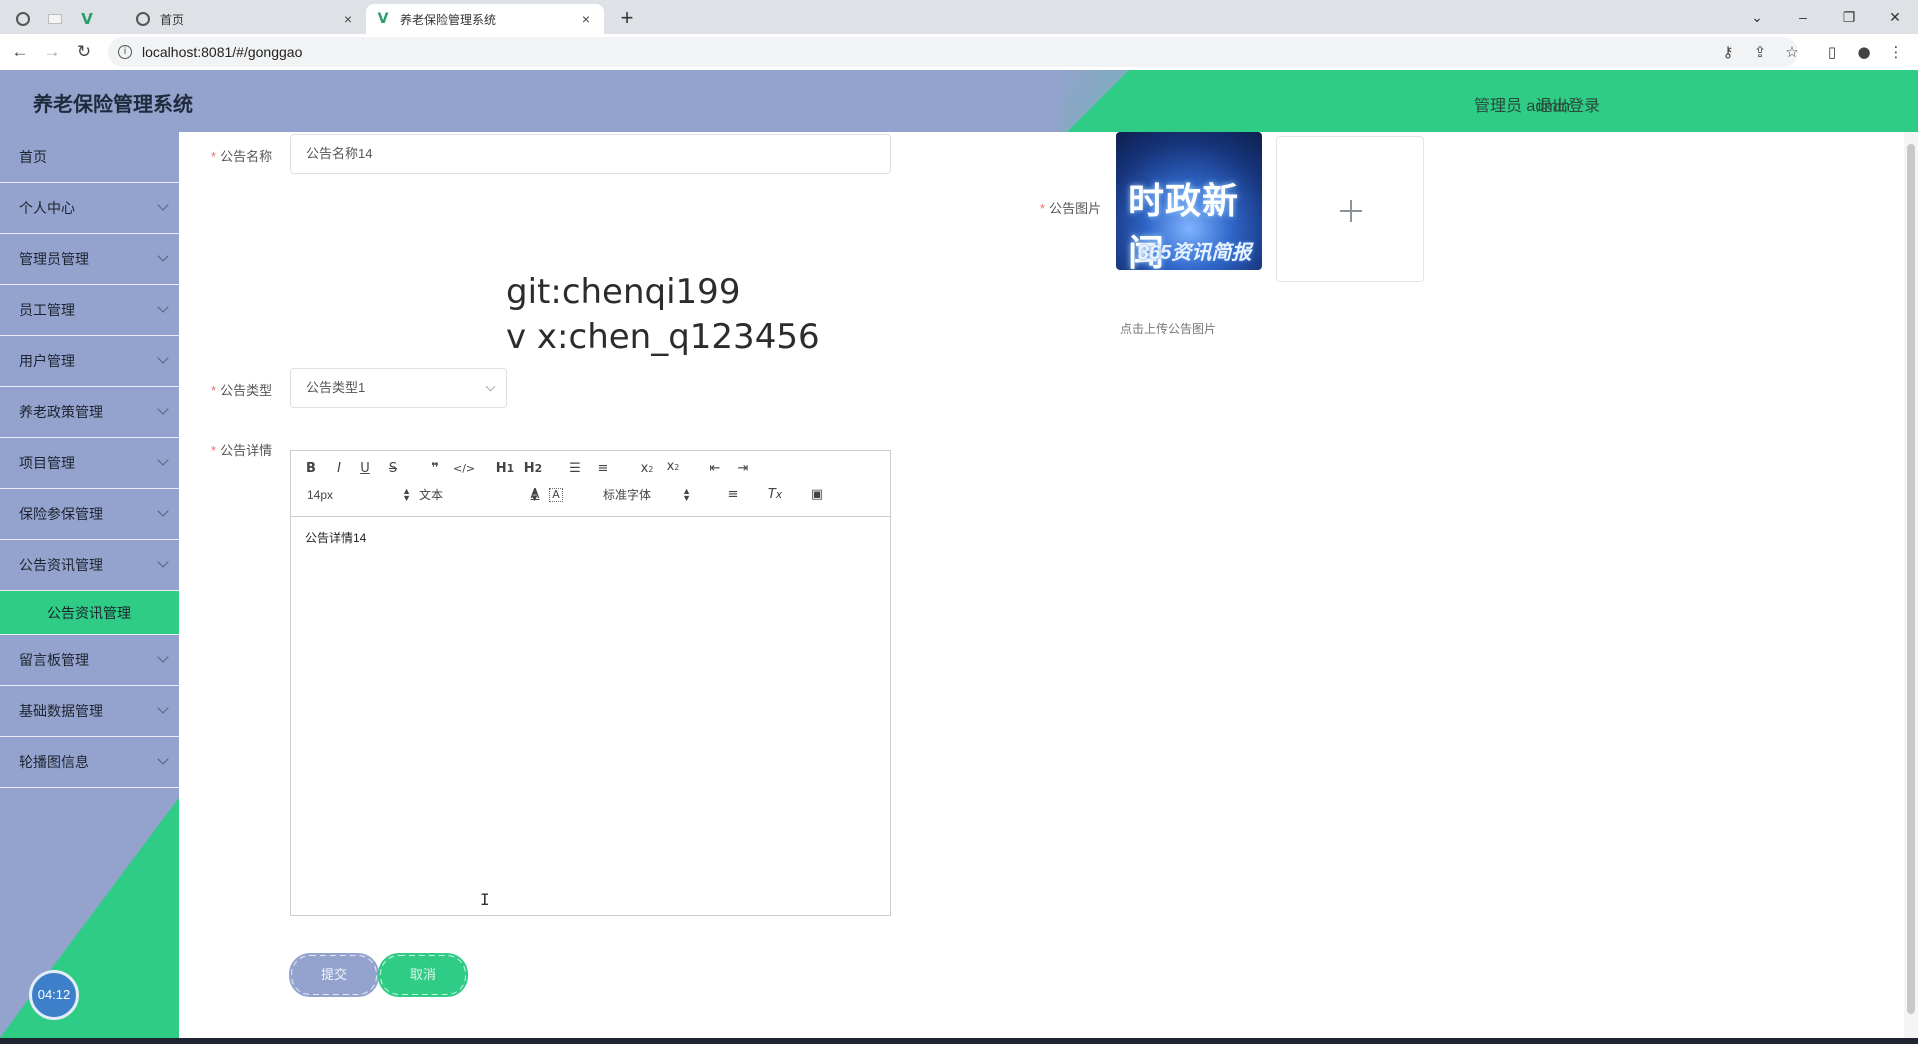  Describe the element at coordinates (20, 52) in the screenshot. I see `back-icon: ←` at that location.